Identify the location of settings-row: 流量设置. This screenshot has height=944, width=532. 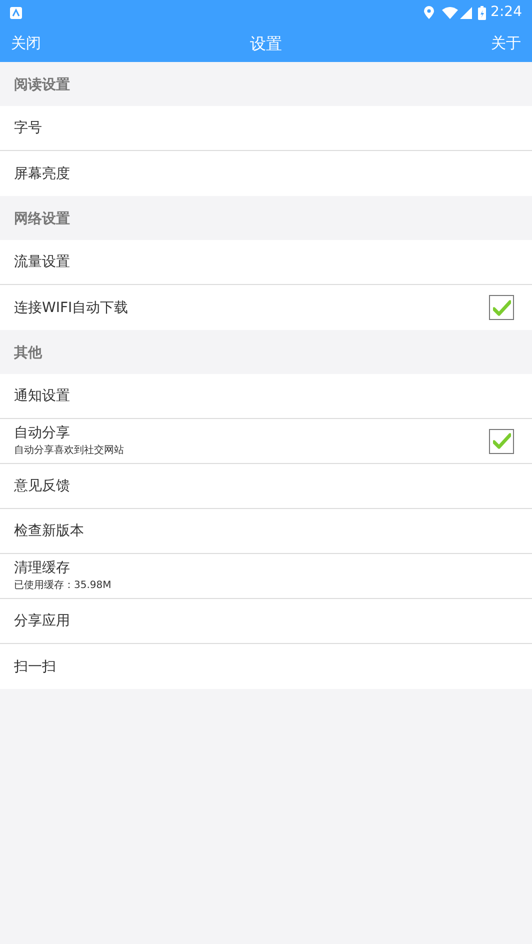
(266, 262).